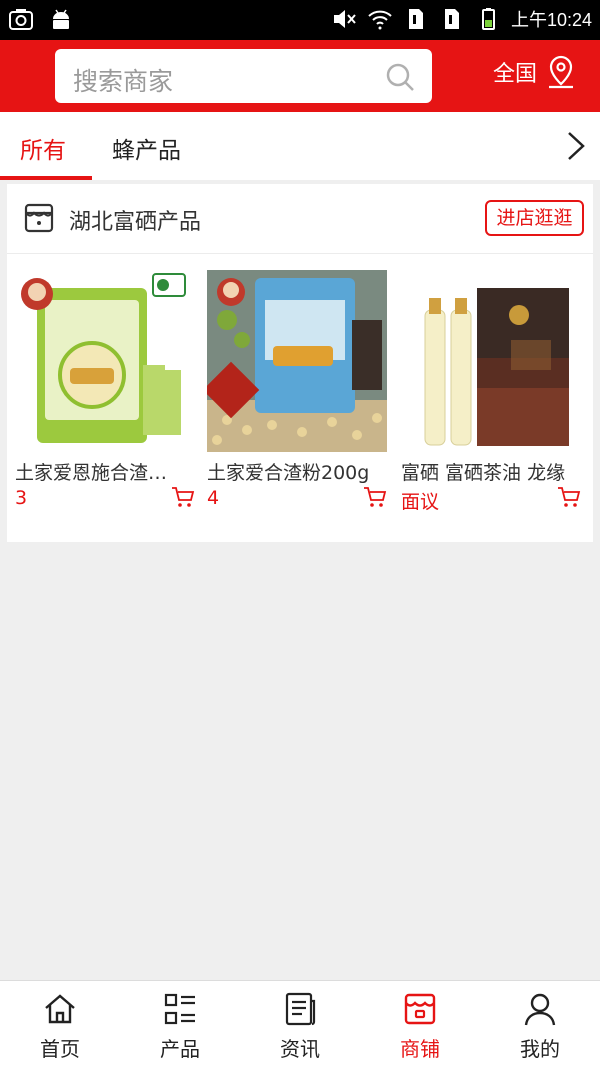 The image size is (600, 1067). What do you see at coordinates (488, 19) in the screenshot?
I see `battery-icon` at bounding box center [488, 19].